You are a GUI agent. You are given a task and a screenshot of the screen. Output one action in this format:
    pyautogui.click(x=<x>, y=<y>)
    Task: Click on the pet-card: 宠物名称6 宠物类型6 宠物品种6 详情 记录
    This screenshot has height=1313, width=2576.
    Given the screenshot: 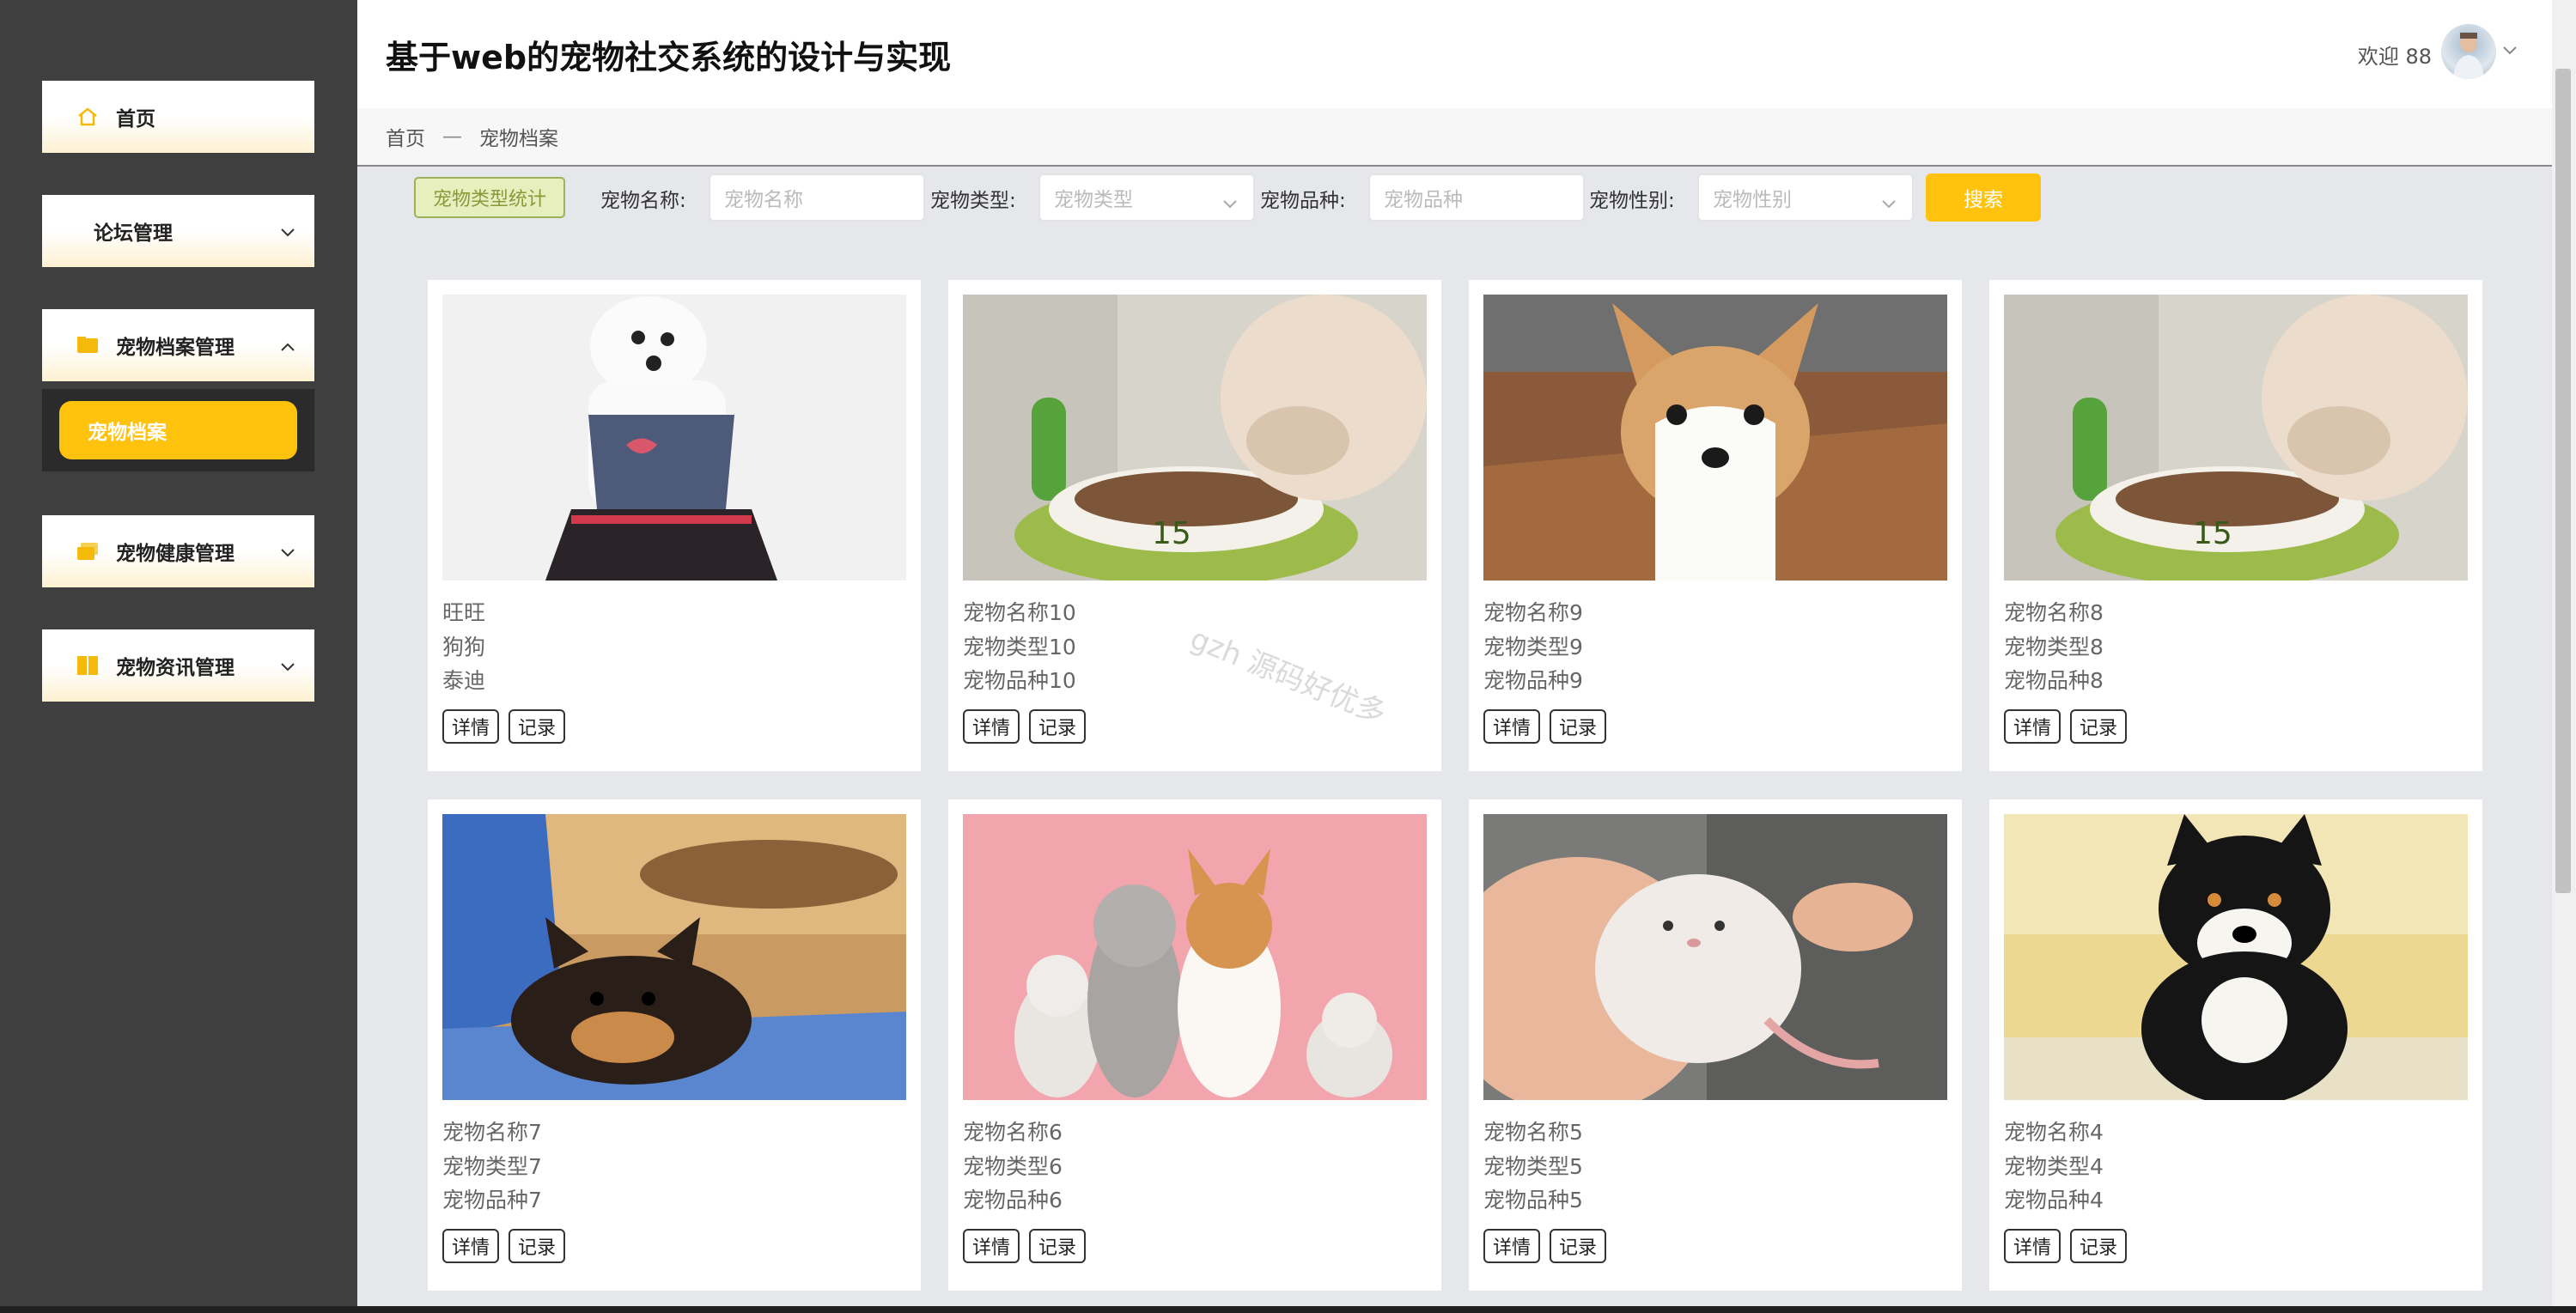 What is the action you would take?
    pyautogui.click(x=1194, y=1045)
    